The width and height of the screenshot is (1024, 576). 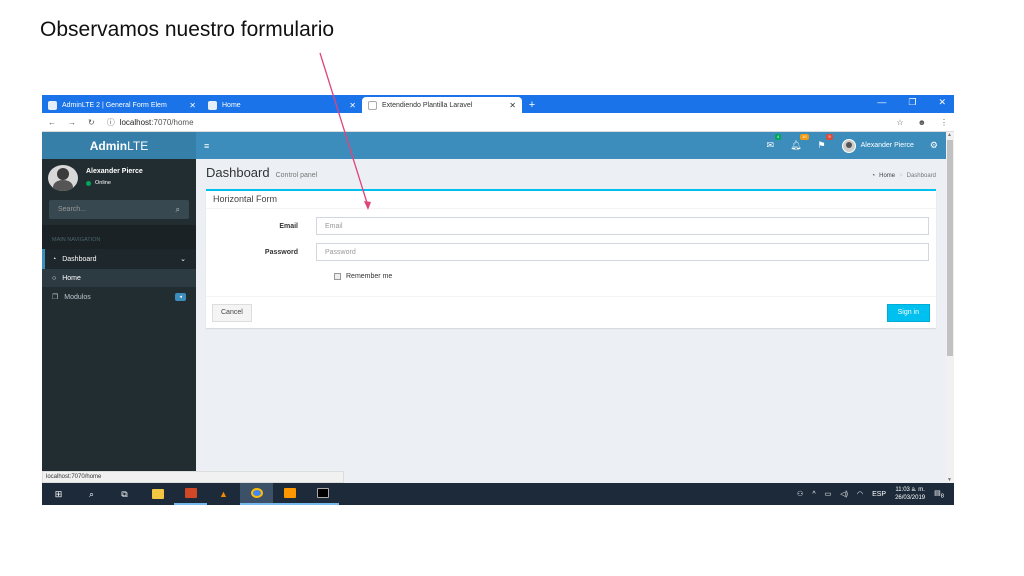 I want to click on forward-icon: →, so click(x=72, y=122).